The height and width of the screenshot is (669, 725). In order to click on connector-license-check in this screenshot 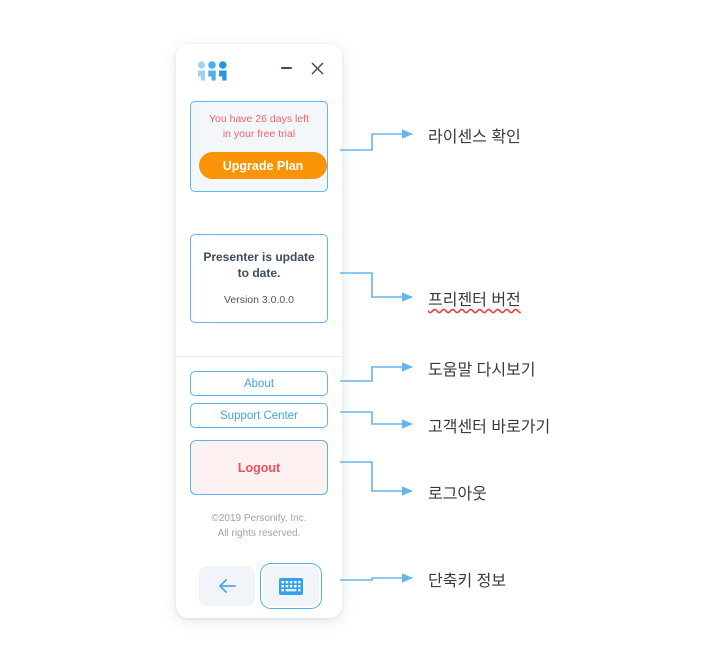, I will do `click(376, 140)`.